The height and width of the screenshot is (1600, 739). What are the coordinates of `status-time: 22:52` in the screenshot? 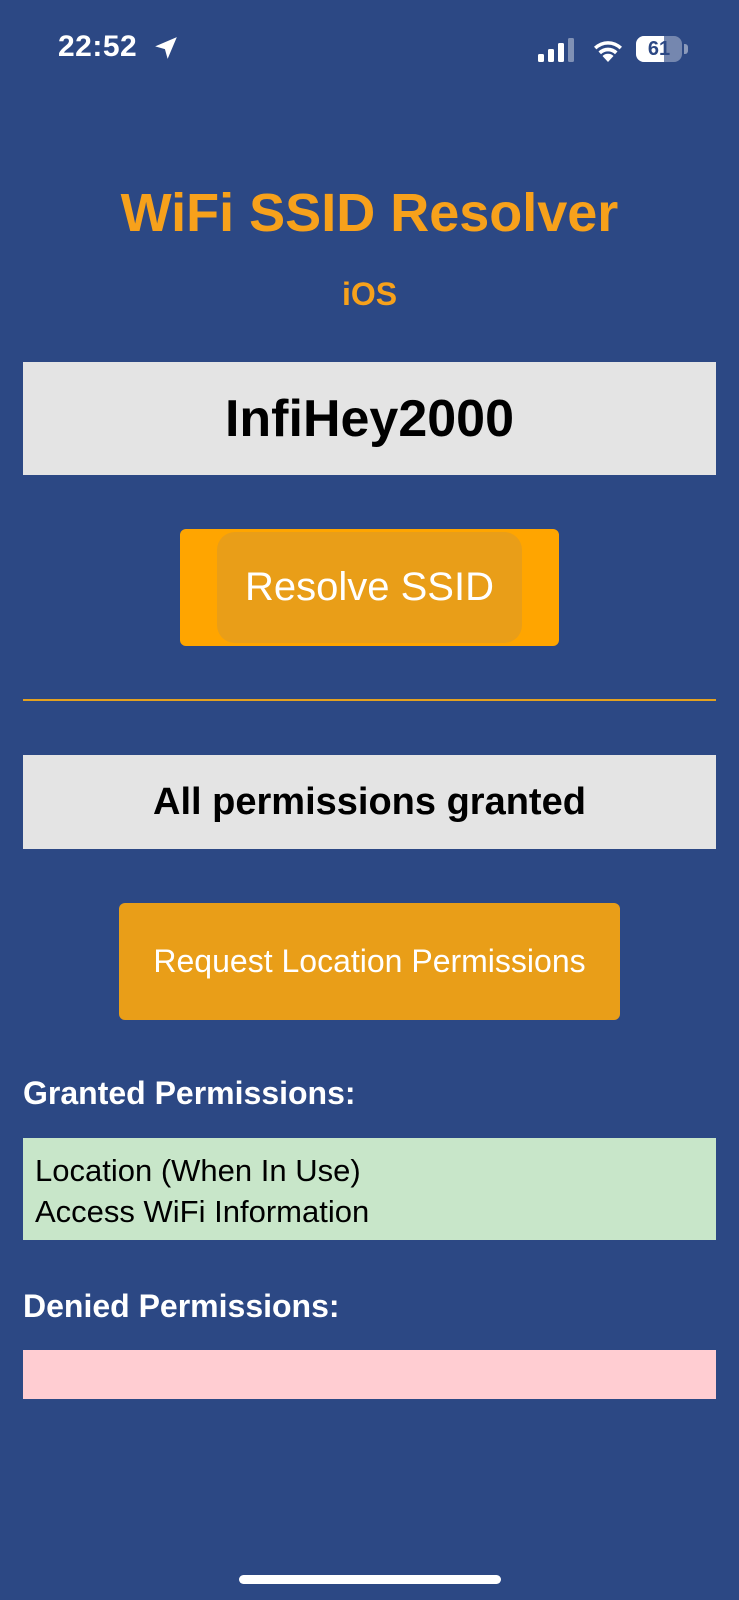 It's located at (98, 46).